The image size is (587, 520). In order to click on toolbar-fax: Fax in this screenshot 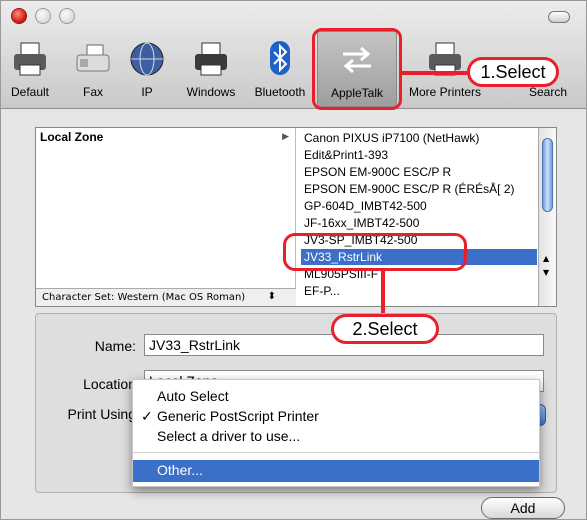, I will do `click(93, 72)`.